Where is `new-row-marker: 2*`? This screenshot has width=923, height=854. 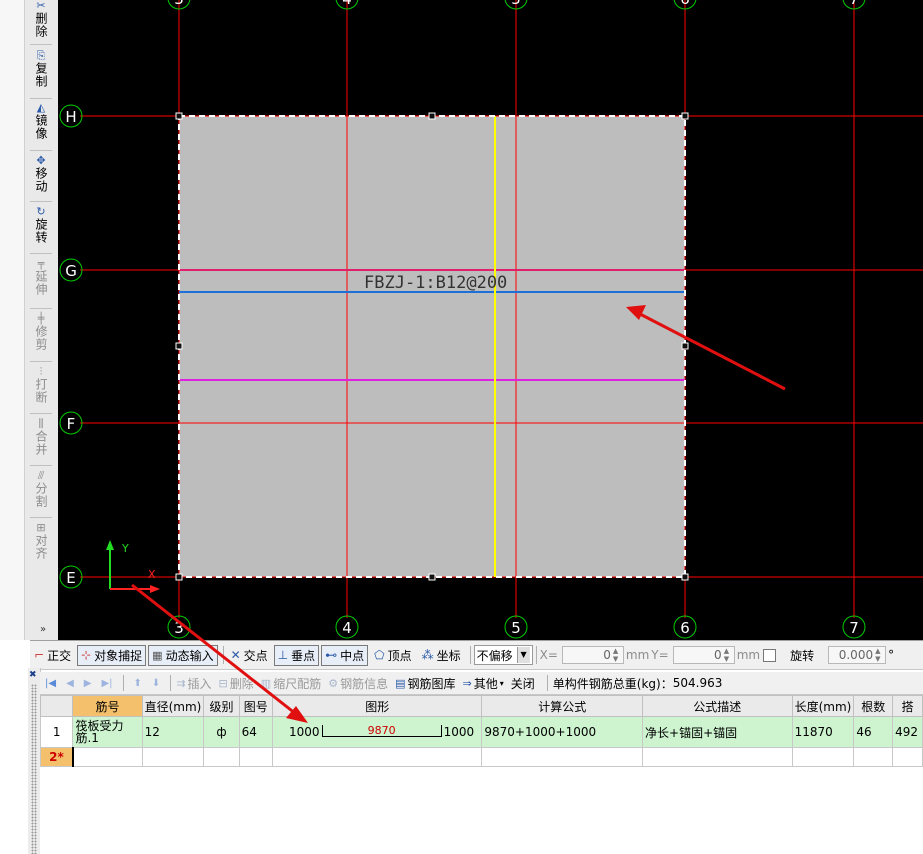 new-row-marker: 2* is located at coordinates (57, 757).